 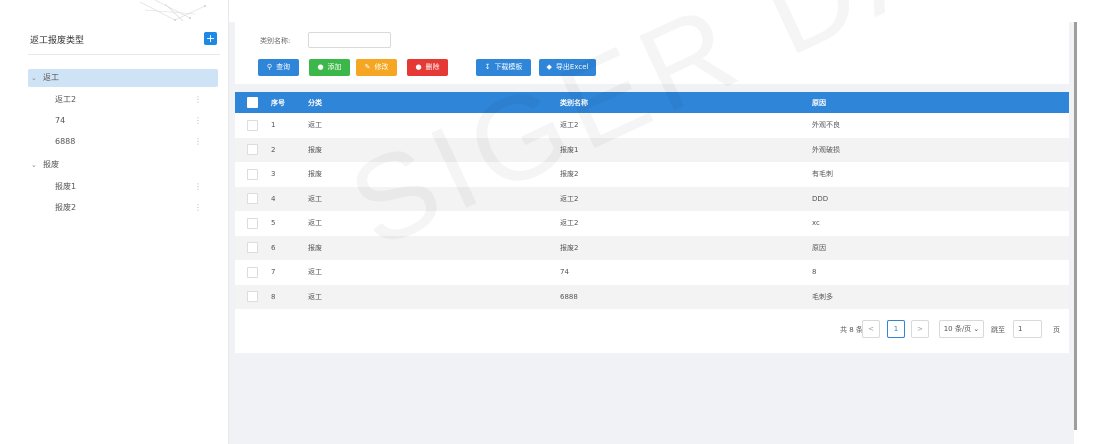 I want to click on next-page-button: >, so click(x=920, y=329).